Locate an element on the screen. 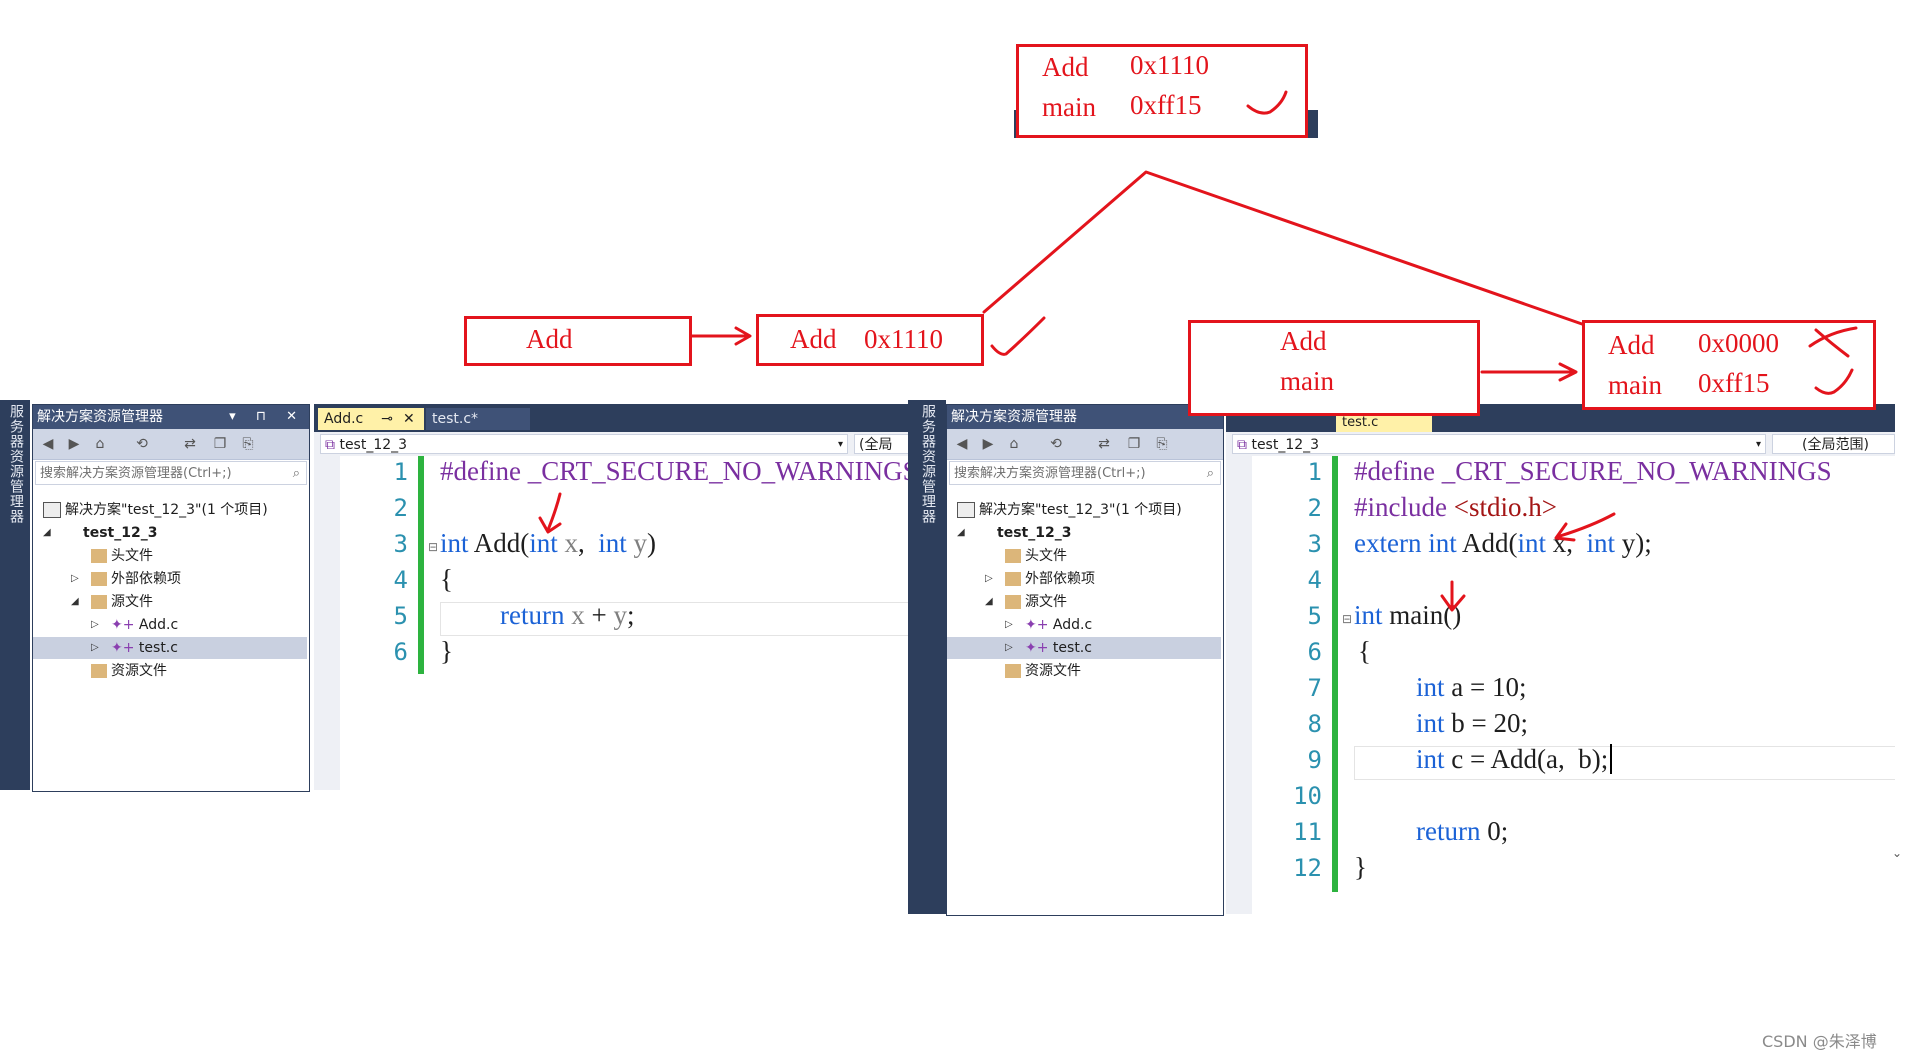 This screenshot has height=1056, width=1907. code-line-7: int a = 10; is located at coordinates (1471, 687).